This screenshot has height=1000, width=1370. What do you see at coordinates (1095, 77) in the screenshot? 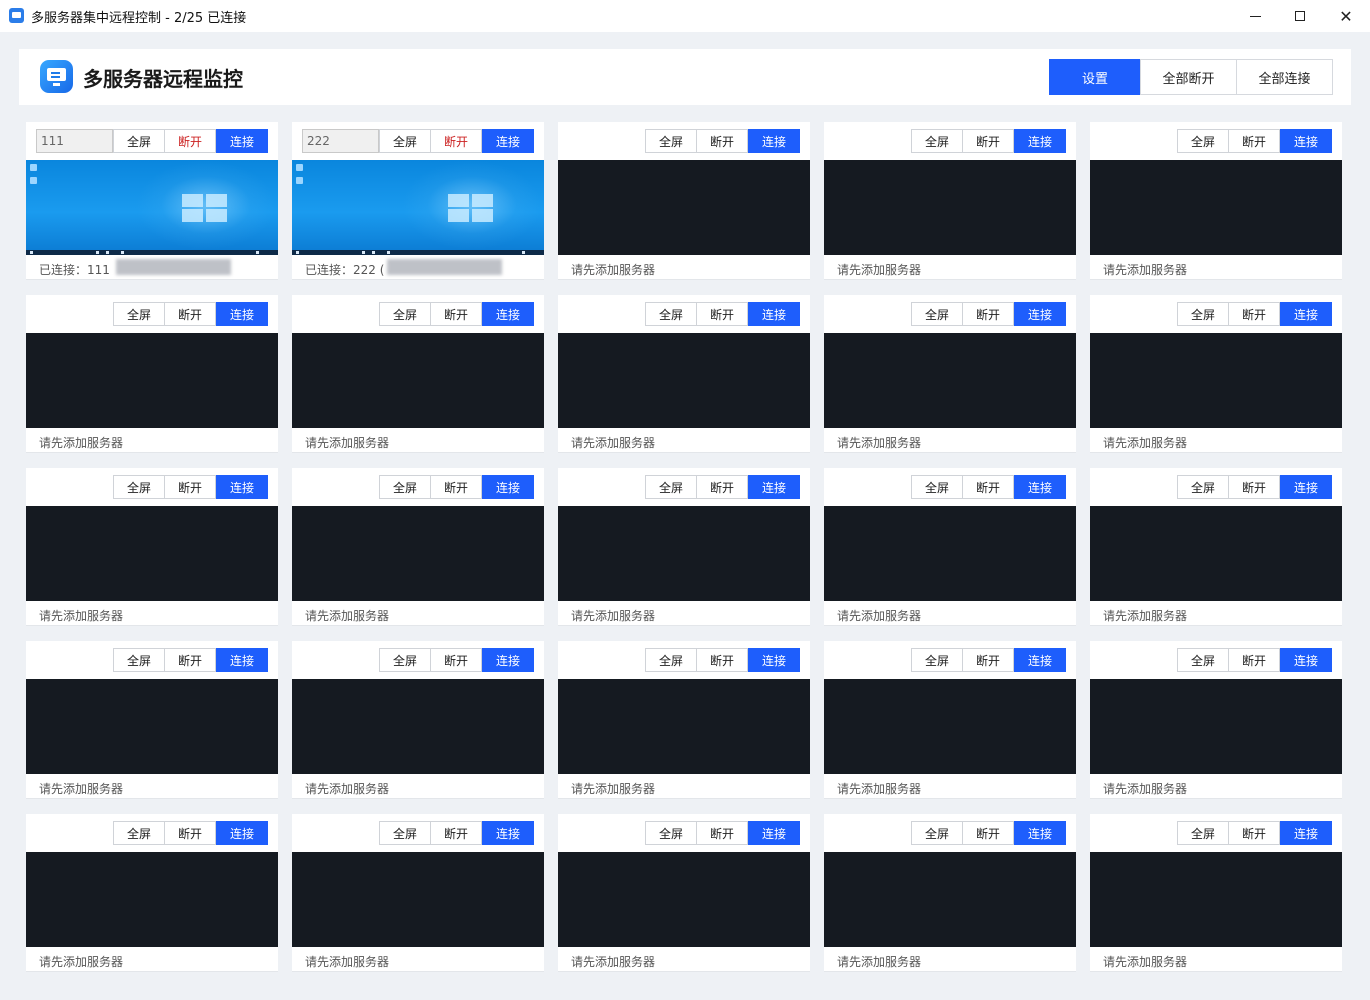
I see `settings-button: 设置` at bounding box center [1095, 77].